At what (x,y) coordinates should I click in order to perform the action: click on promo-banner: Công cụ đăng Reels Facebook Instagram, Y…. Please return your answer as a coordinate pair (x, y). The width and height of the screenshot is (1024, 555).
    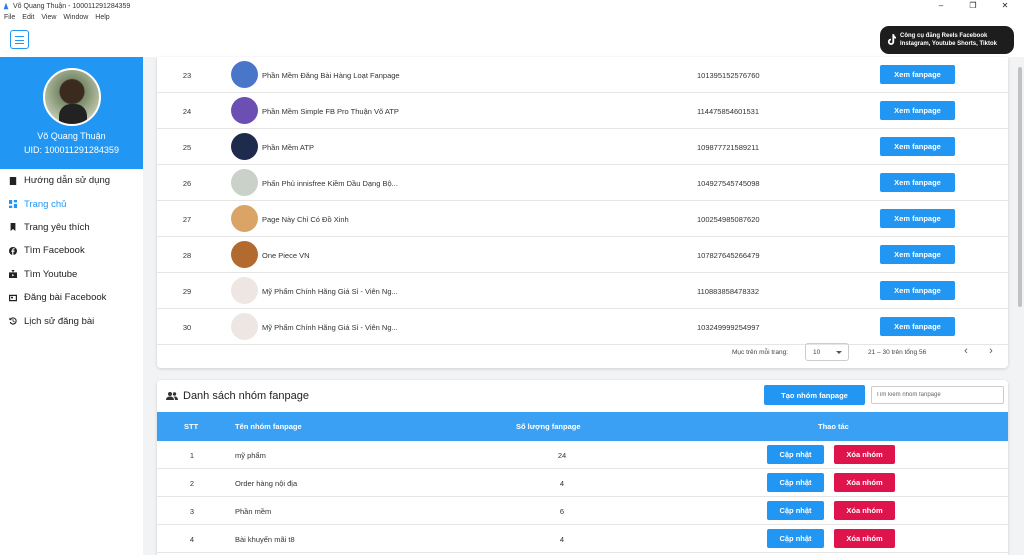
    Looking at the image, I should click on (947, 40).